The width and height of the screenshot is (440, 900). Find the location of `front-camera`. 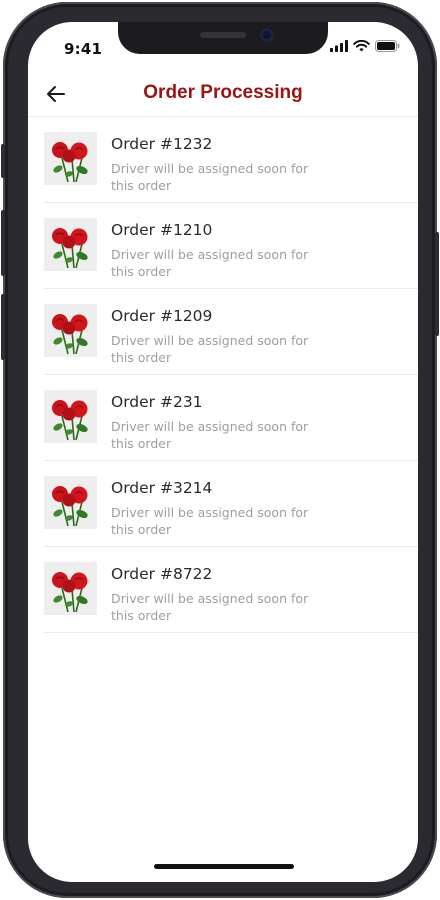

front-camera is located at coordinates (267, 35).